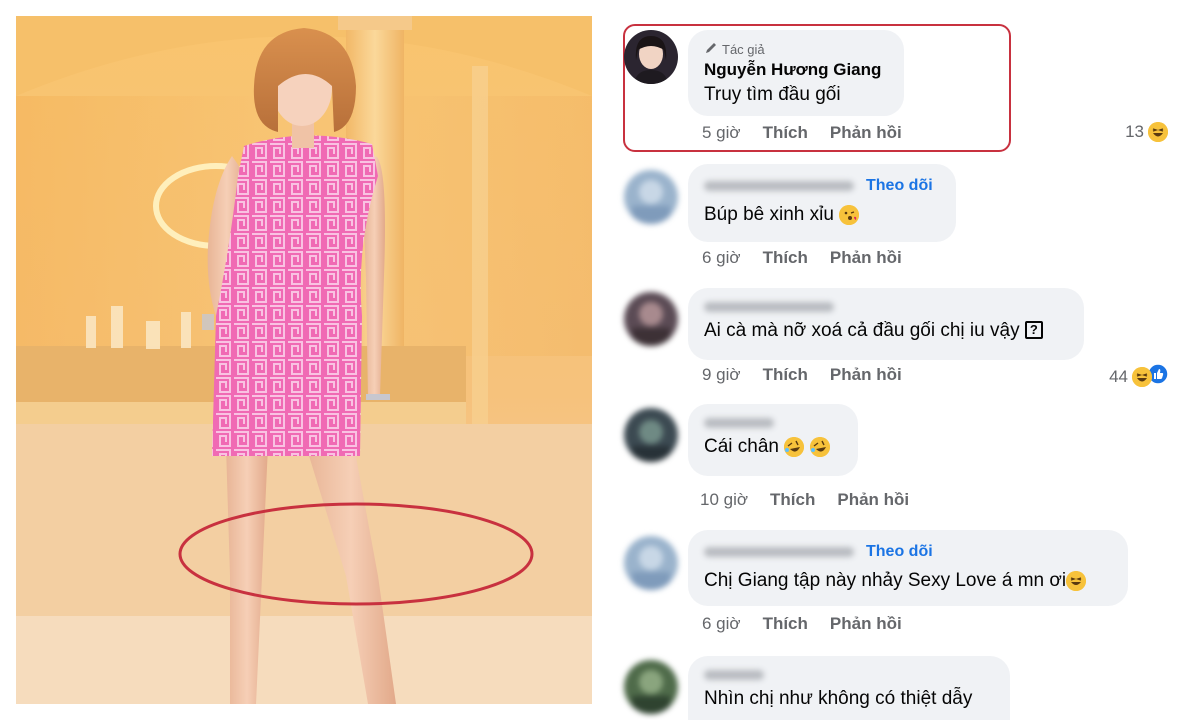 The height and width of the screenshot is (720, 1200). What do you see at coordinates (1146, 132) in the screenshot?
I see `reaction-summary: 13` at bounding box center [1146, 132].